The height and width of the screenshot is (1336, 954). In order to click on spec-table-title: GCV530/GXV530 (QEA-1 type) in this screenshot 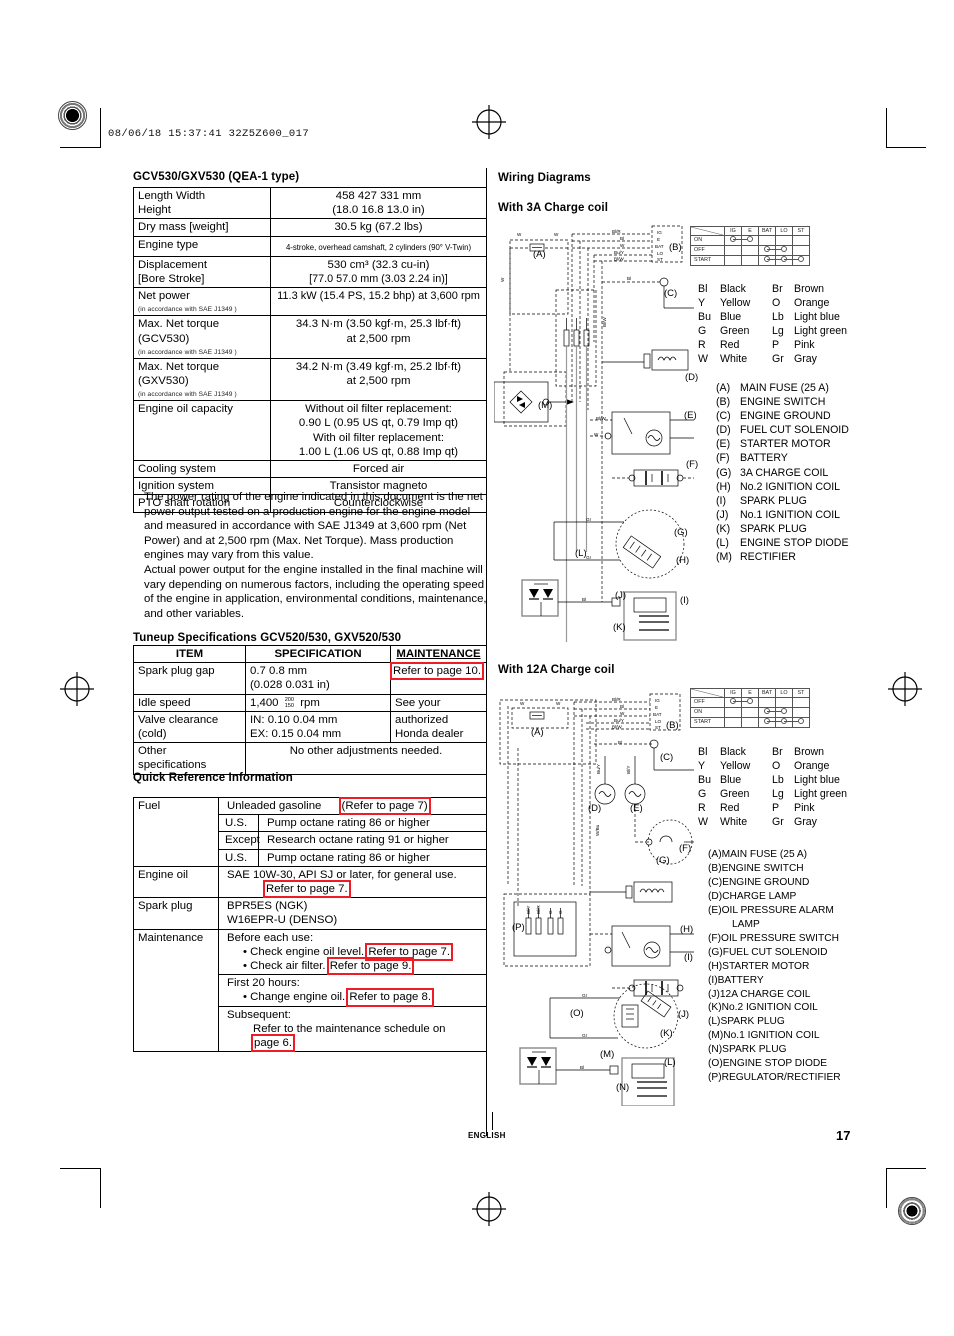, I will do `click(216, 177)`.